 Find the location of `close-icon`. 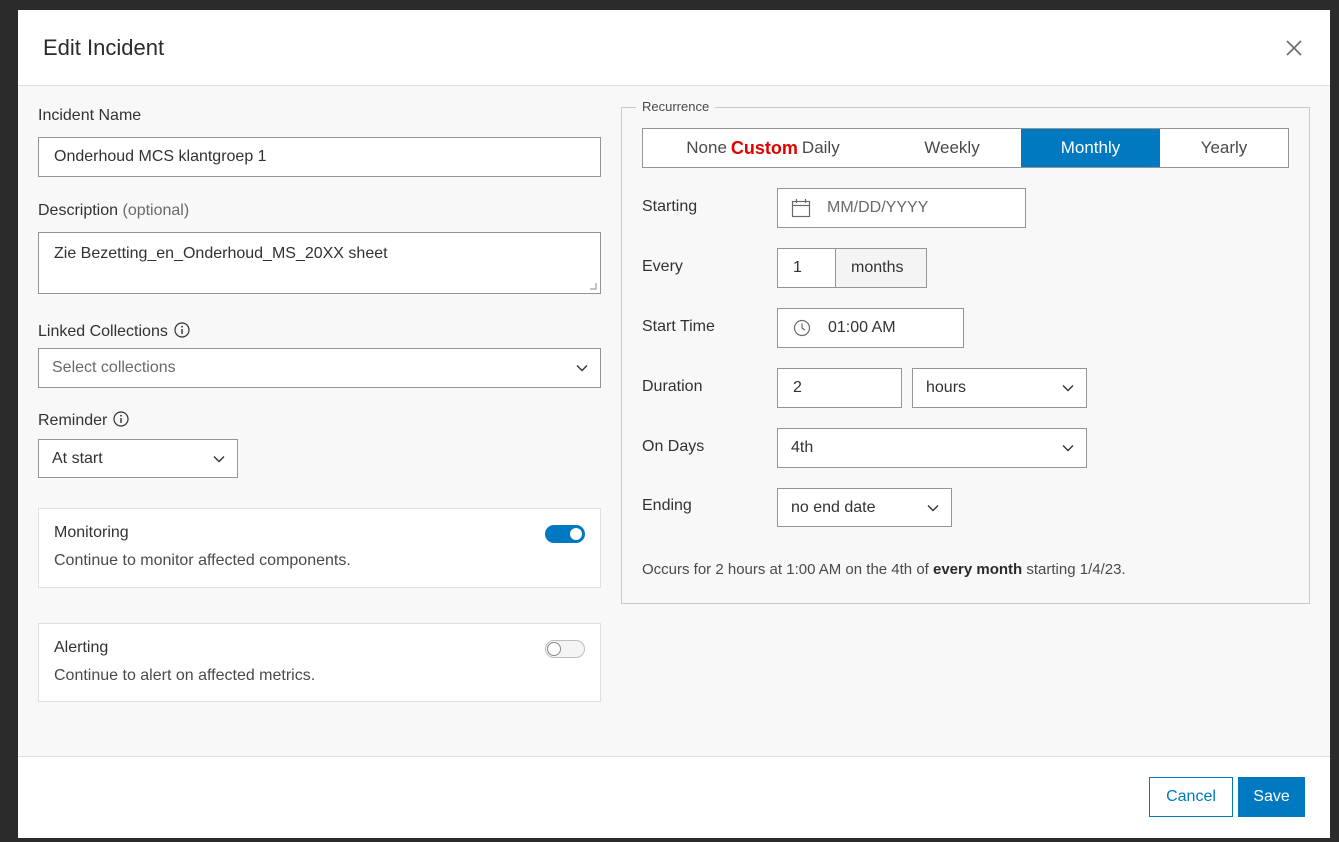

close-icon is located at coordinates (1294, 48).